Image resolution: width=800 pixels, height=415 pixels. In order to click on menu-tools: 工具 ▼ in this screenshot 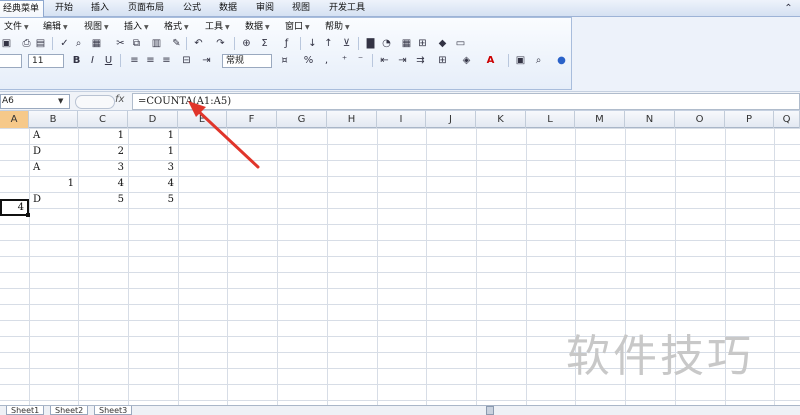, I will do `click(217, 27)`.